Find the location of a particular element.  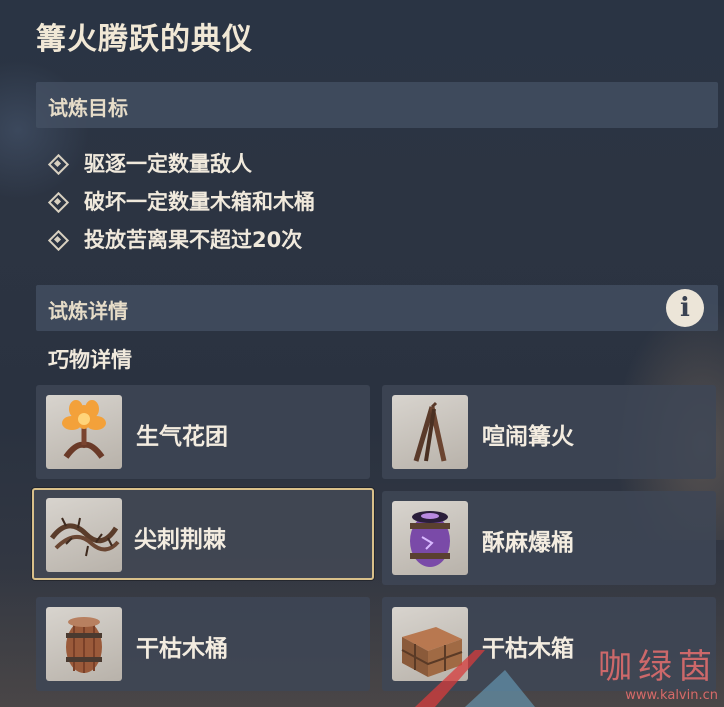

section-label: 试炼目标 is located at coordinates (88, 108).